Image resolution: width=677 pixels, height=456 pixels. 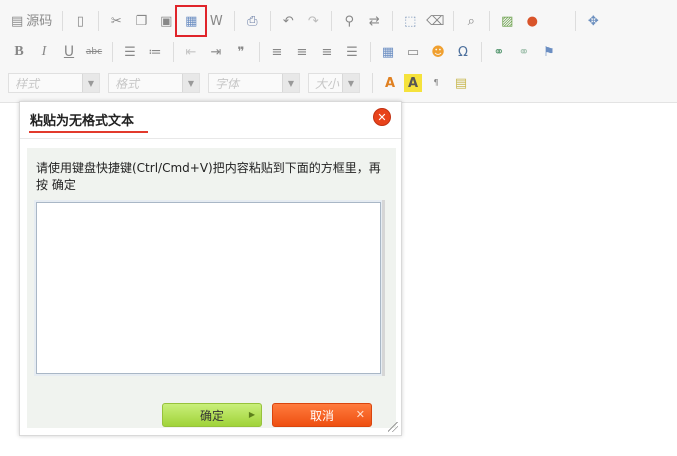 What do you see at coordinates (388, 52) in the screenshot?
I see `table-icon: ▦` at bounding box center [388, 52].